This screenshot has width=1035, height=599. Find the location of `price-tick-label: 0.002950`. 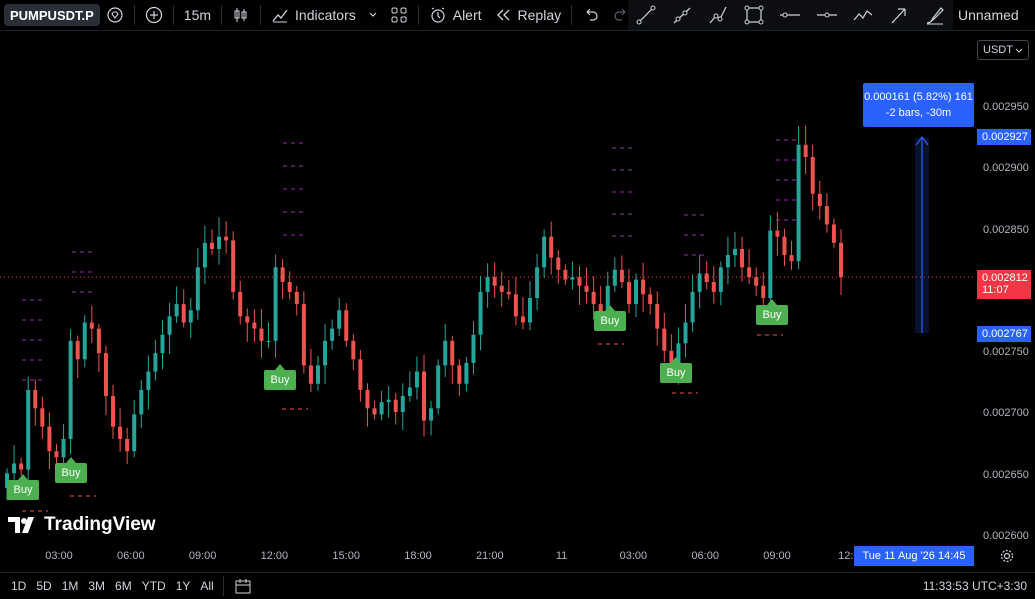

price-tick-label: 0.002950 is located at coordinates (1006, 107).